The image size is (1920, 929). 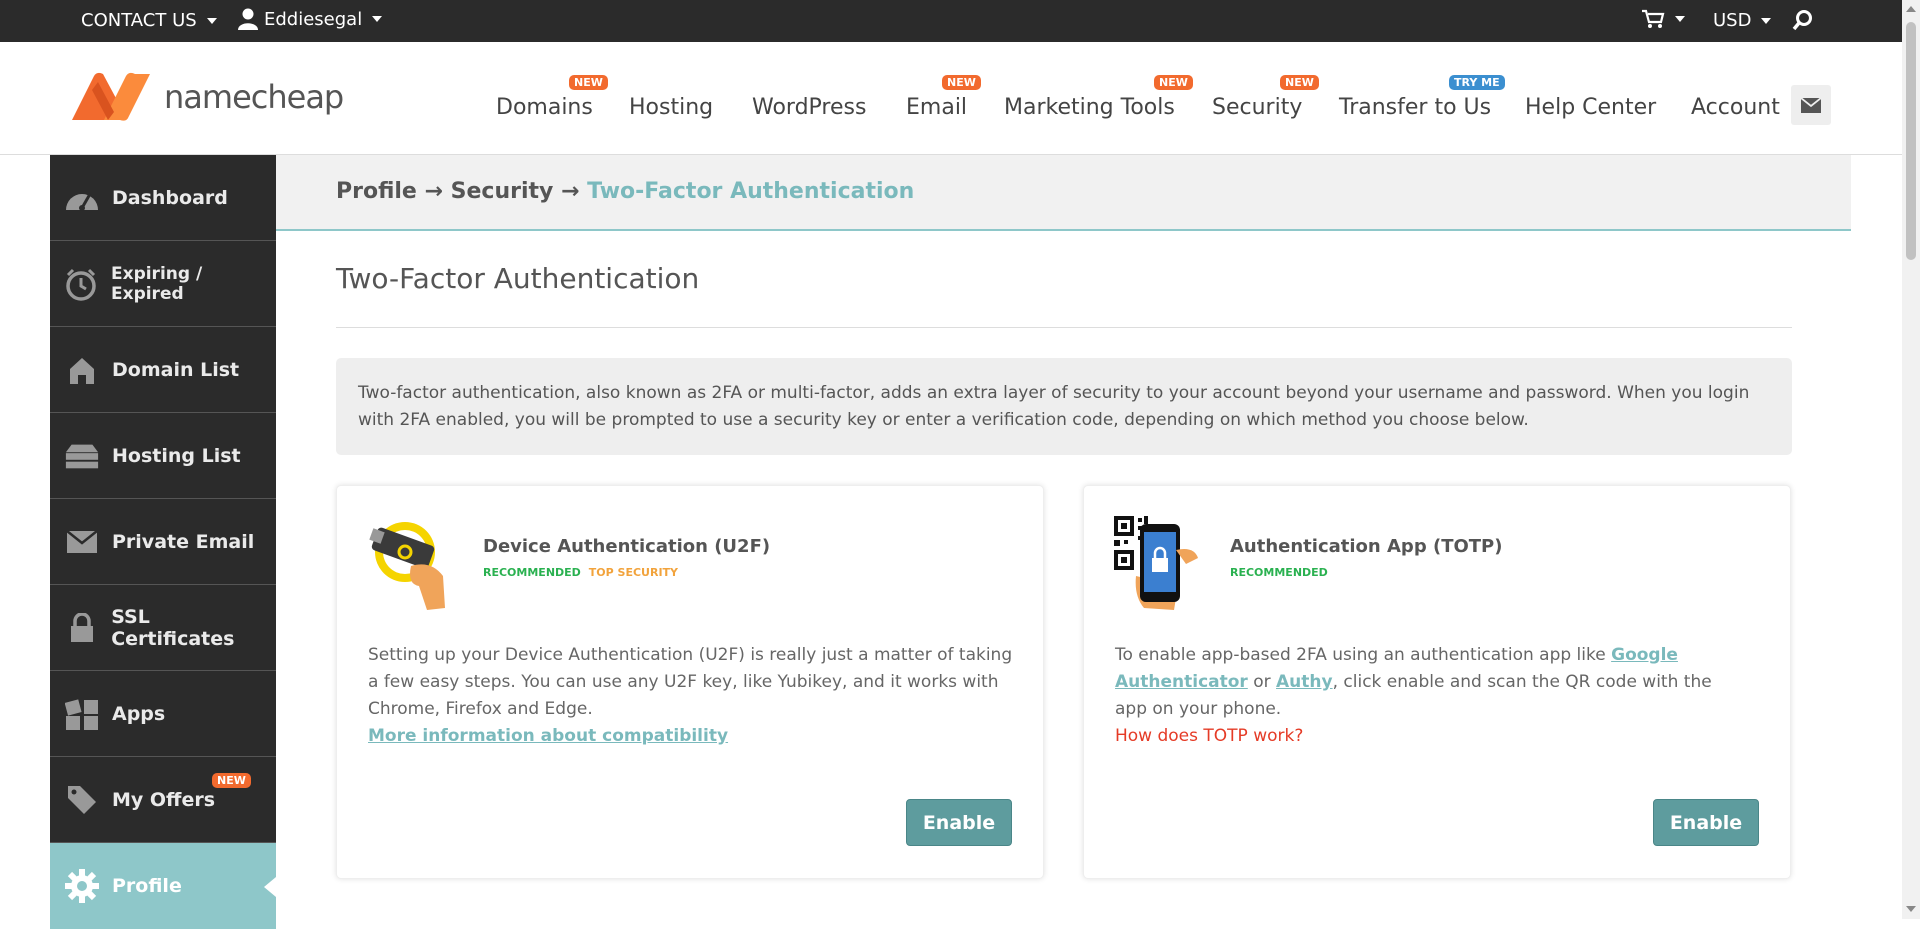 What do you see at coordinates (156, 283) in the screenshot?
I see `sidebar-item-label: Expiring / Expired` at bounding box center [156, 283].